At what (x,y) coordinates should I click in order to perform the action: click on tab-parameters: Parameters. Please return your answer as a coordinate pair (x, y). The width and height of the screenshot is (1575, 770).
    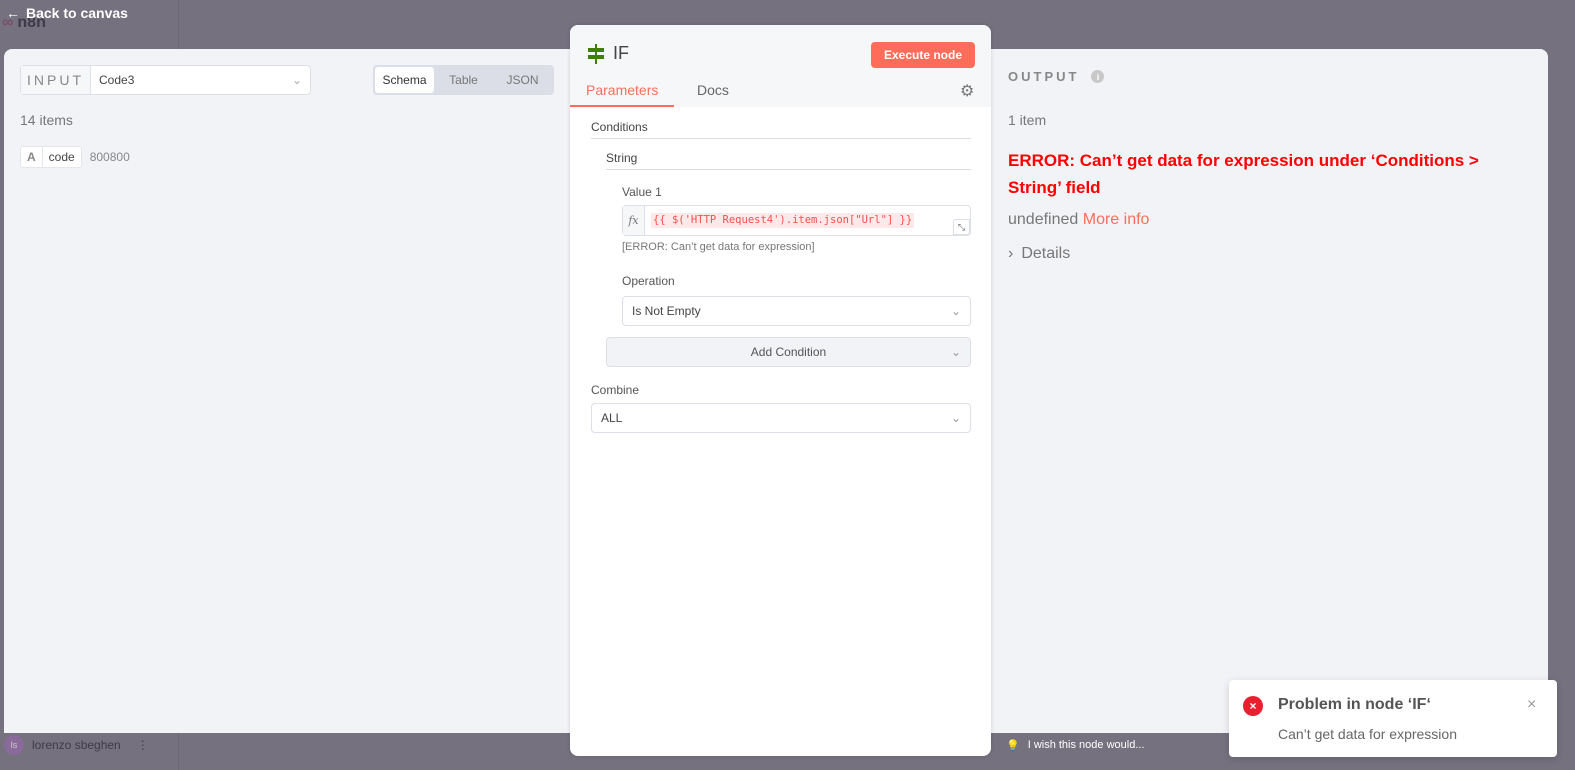
    Looking at the image, I should click on (622, 94).